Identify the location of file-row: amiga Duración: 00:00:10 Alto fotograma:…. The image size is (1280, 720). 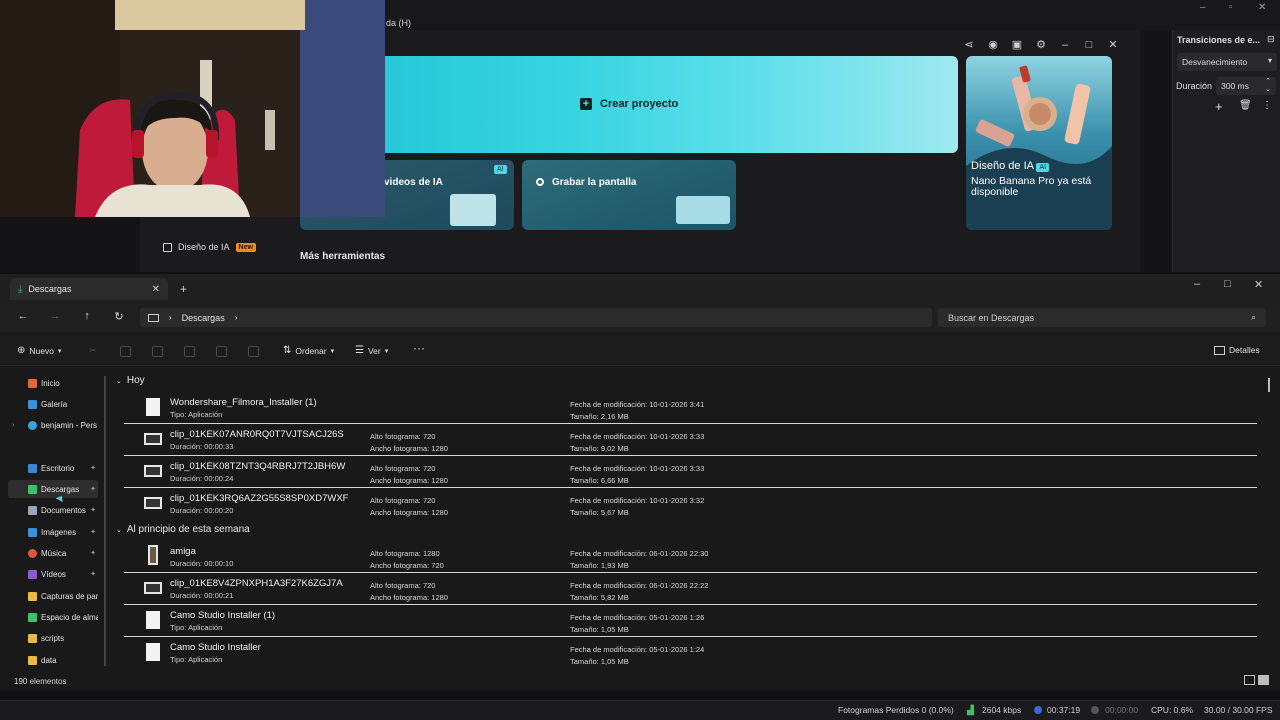
(690, 557).